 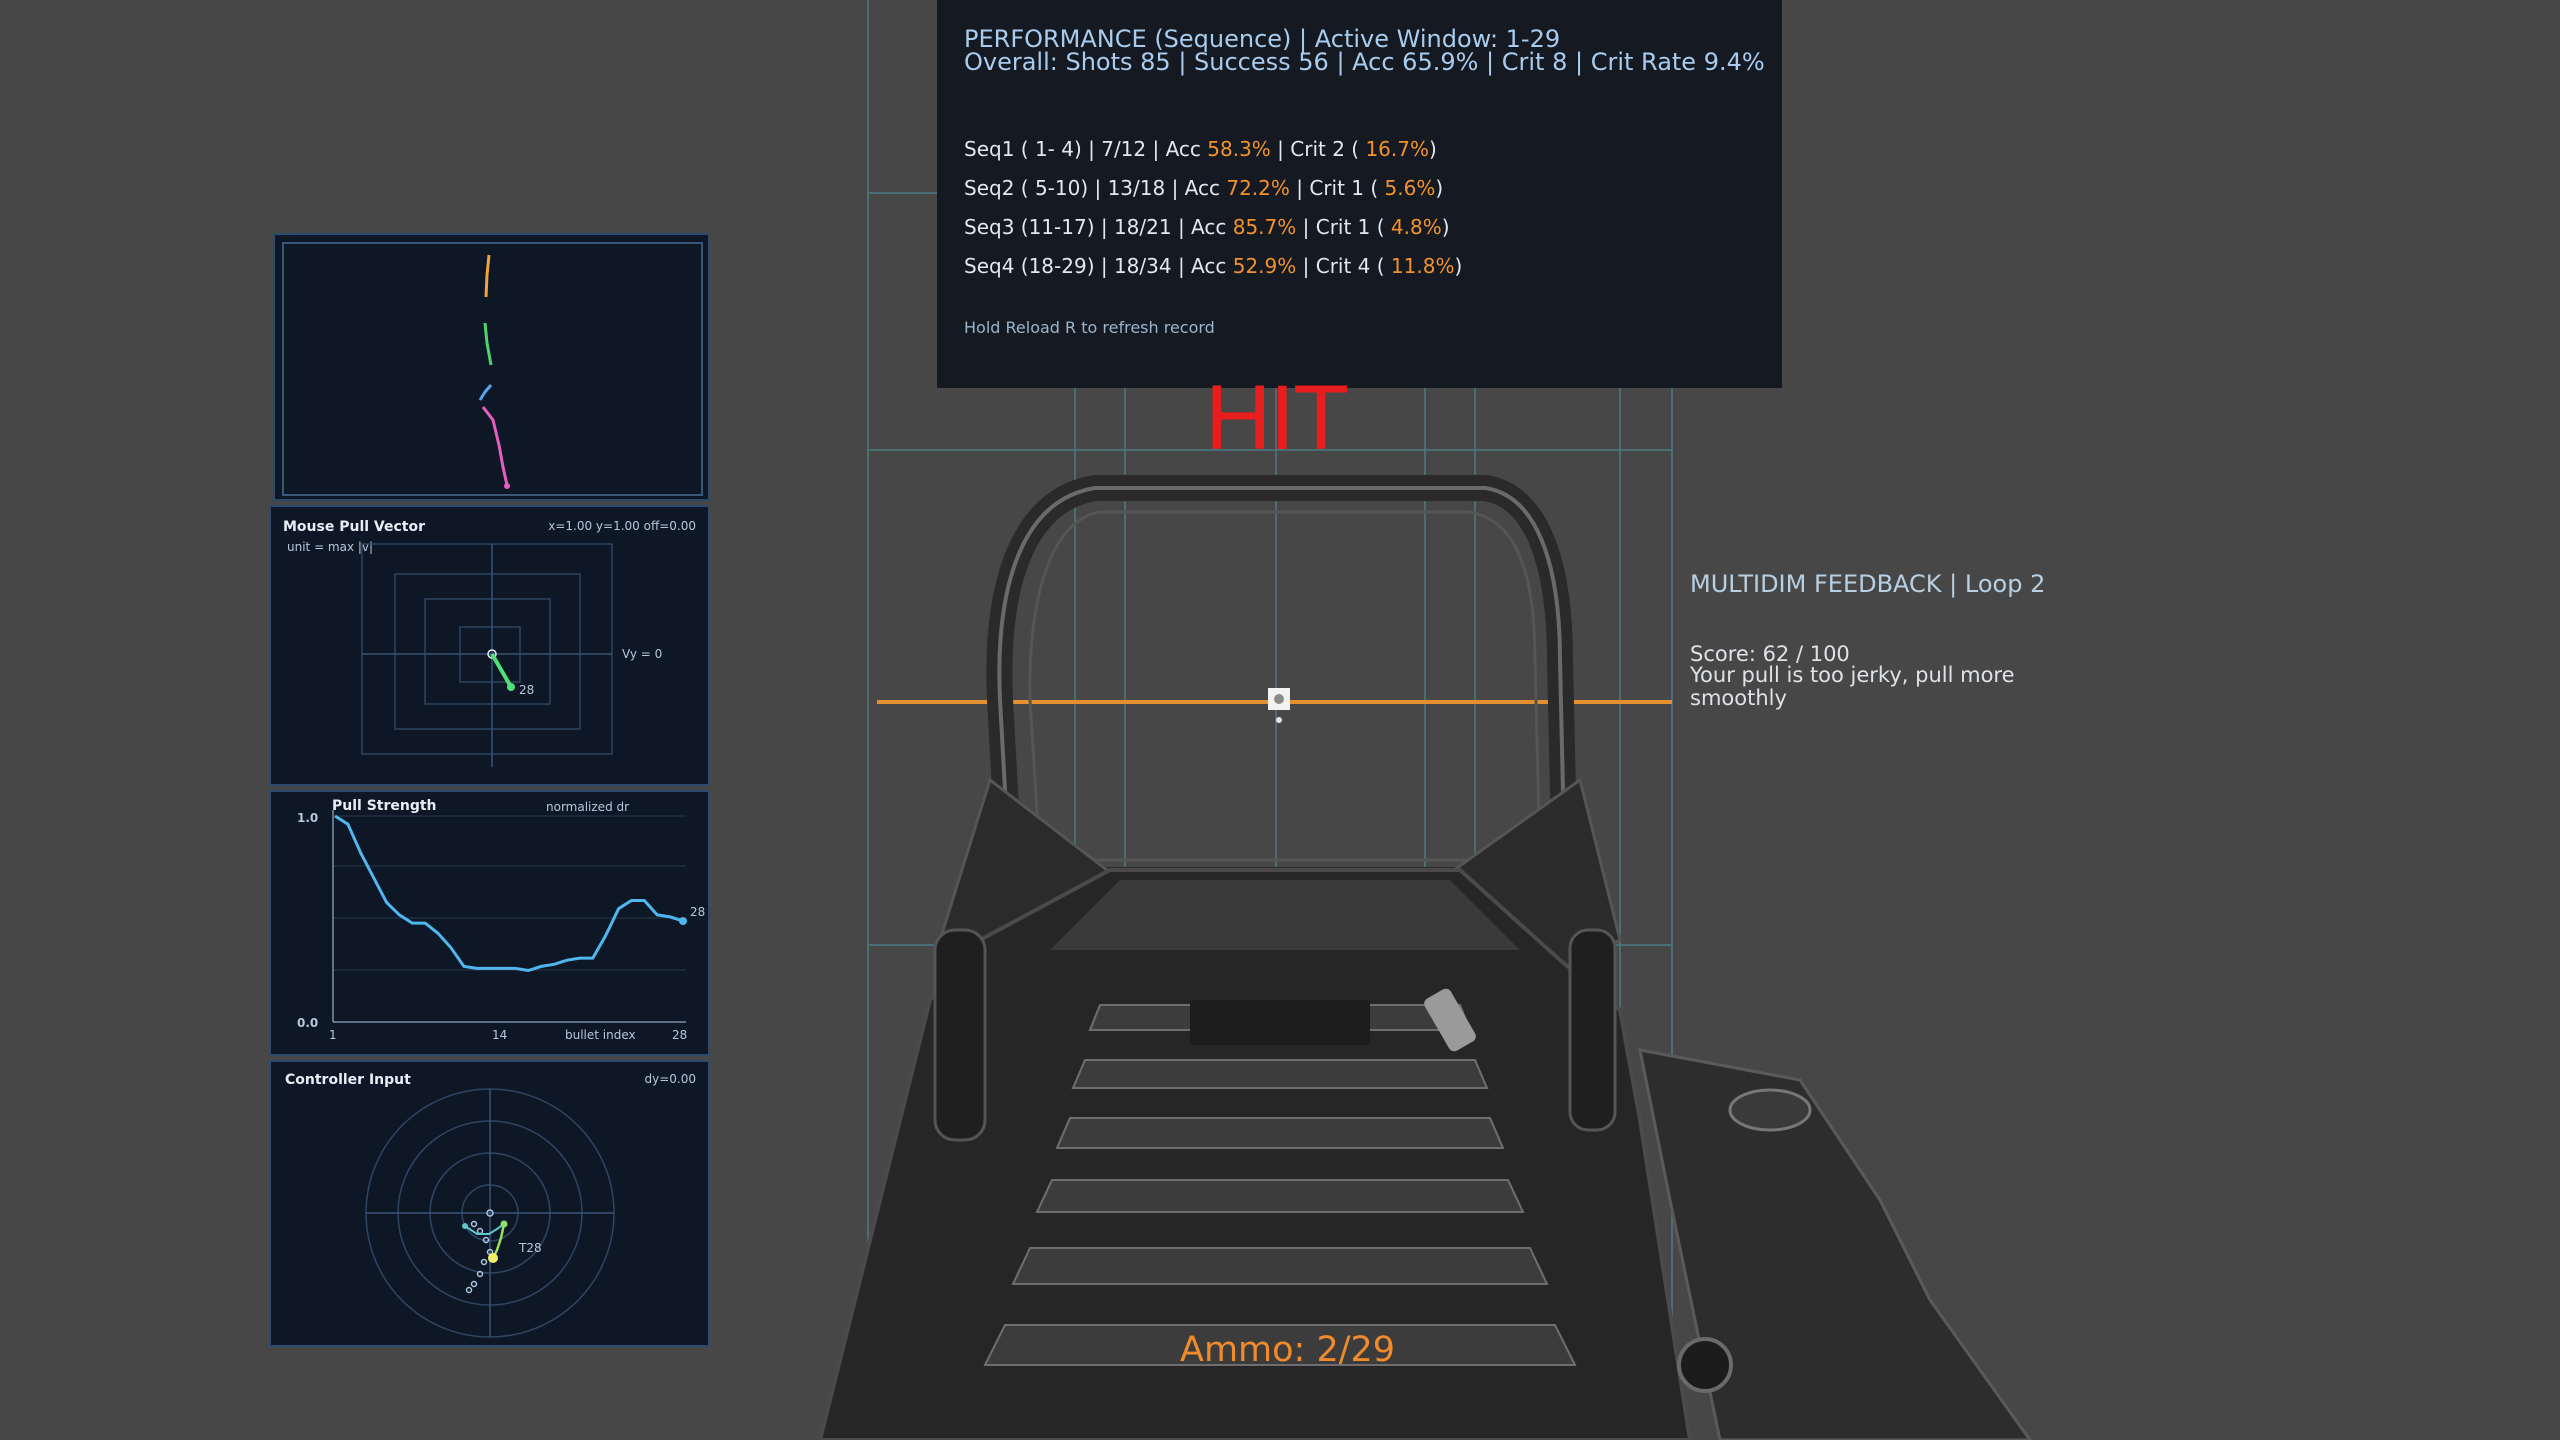 I want to click on crit-rate-value: 16.7%, so click(x=1397, y=149).